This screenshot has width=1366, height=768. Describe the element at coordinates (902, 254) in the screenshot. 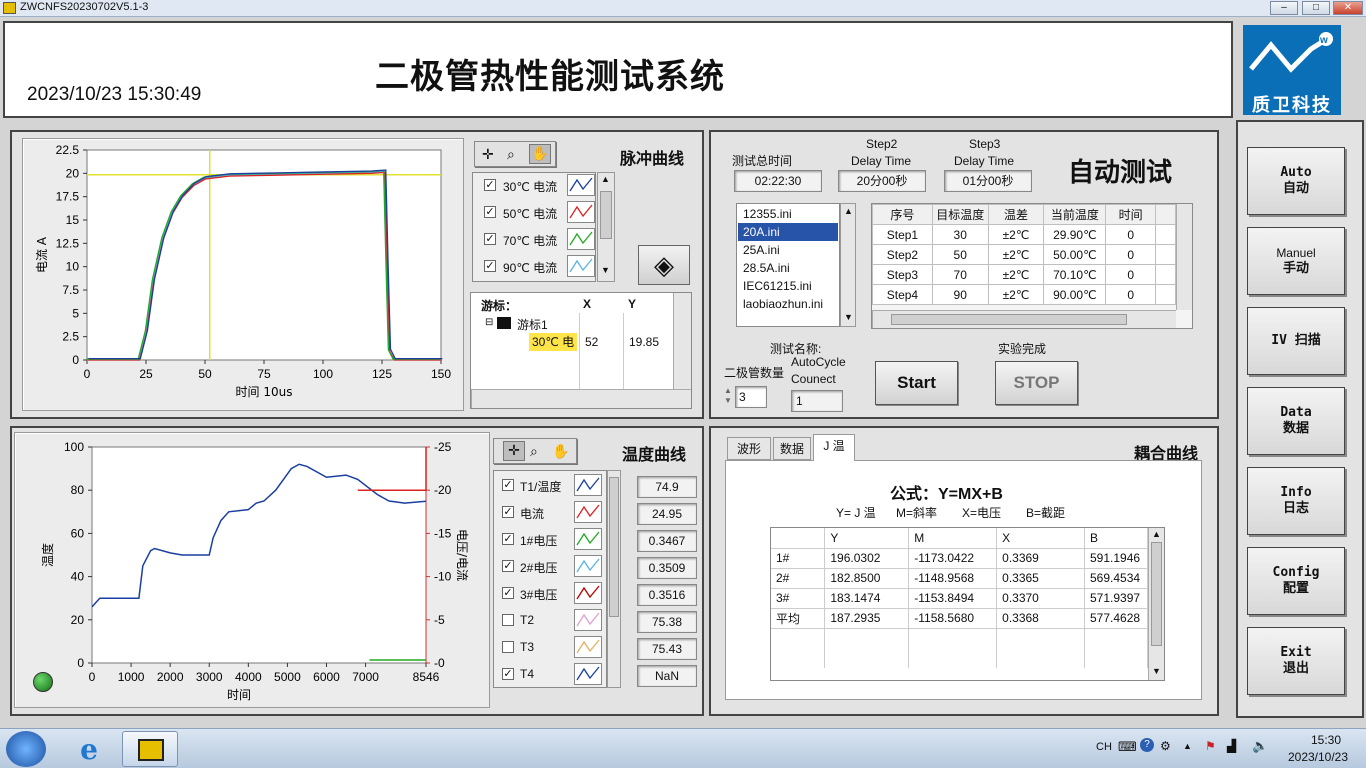

I see `step-table-cell: Step2` at that location.